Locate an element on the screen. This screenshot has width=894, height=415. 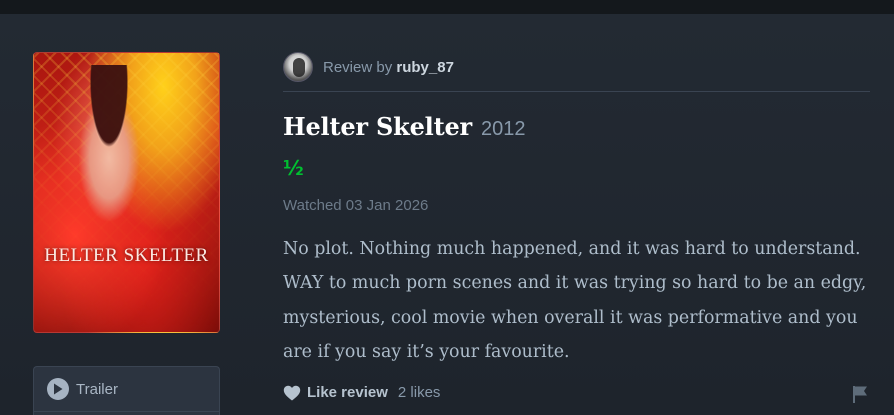
likes-count: 2 likes is located at coordinates (419, 392).